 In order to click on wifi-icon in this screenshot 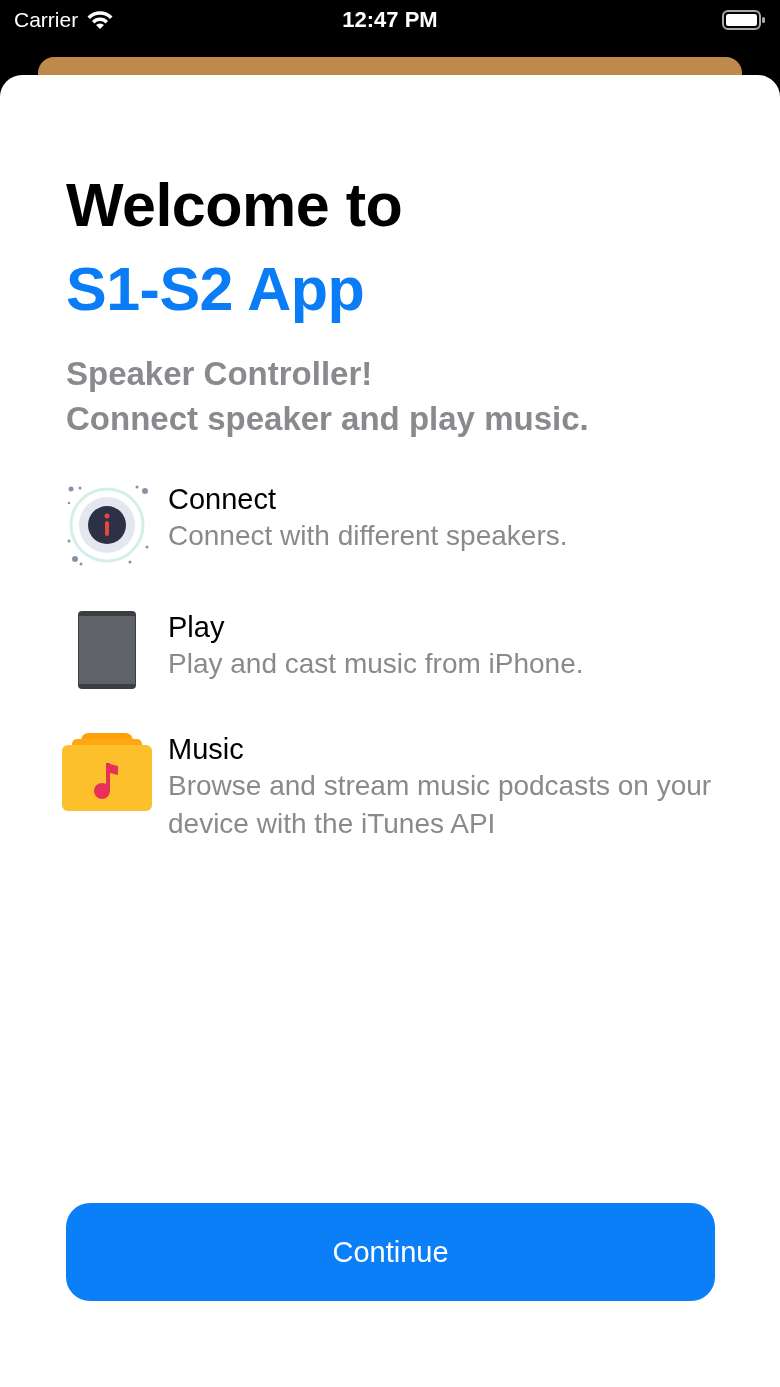, I will do `click(100, 20)`.